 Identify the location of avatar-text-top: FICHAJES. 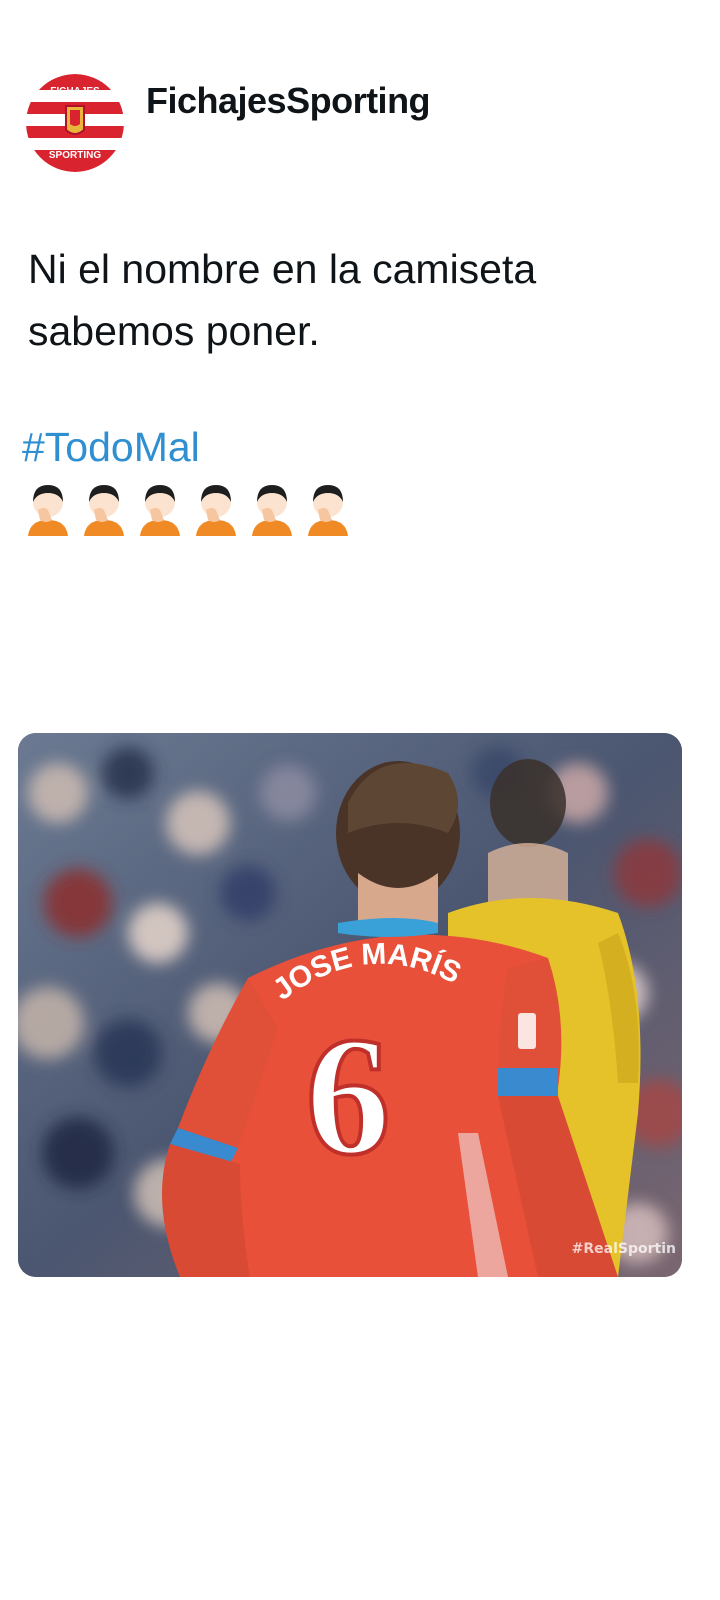
(75, 91).